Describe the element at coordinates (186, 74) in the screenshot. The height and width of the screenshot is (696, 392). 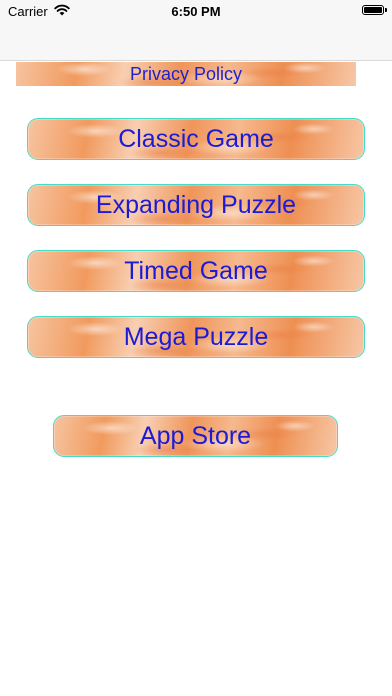
I see `privacy-policy-link: Privacy Policy` at that location.